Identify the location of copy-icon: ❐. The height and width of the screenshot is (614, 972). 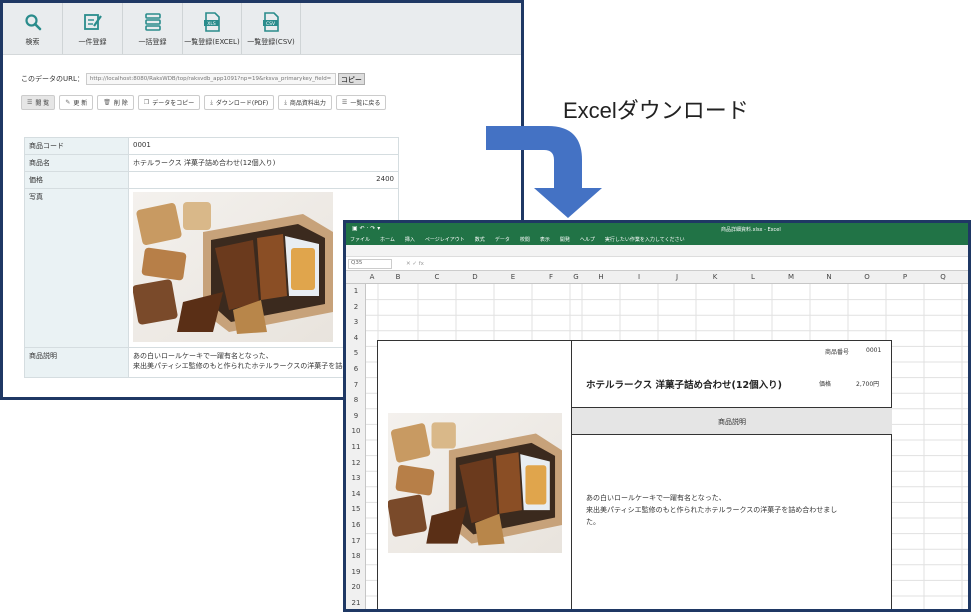
(146, 102).